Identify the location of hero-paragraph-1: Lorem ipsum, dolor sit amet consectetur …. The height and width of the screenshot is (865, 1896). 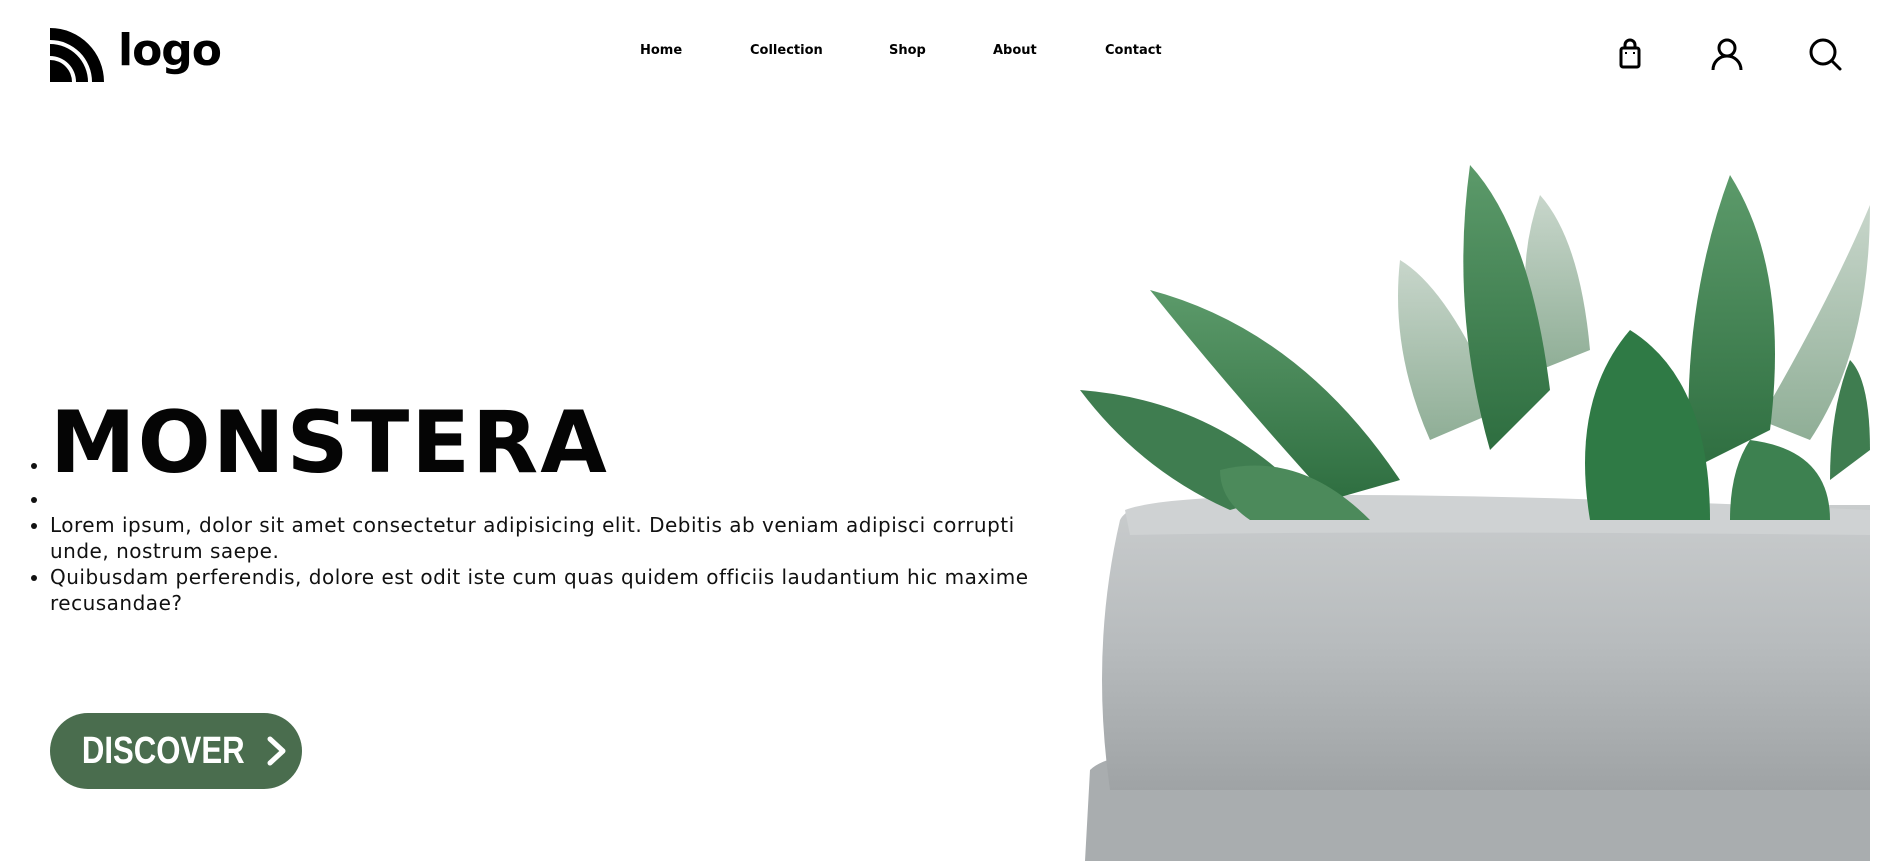
(532, 538).